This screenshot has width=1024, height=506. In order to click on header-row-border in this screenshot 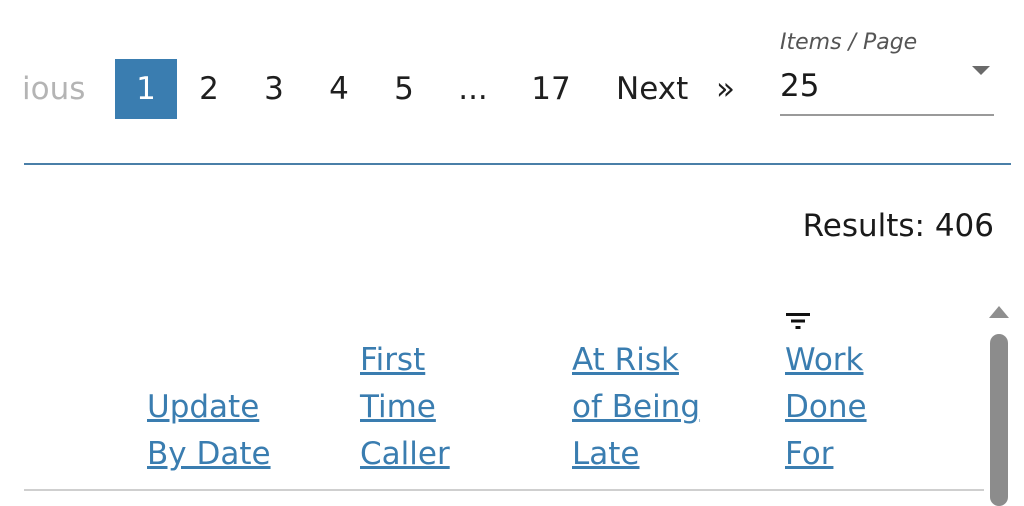, I will do `click(504, 490)`.